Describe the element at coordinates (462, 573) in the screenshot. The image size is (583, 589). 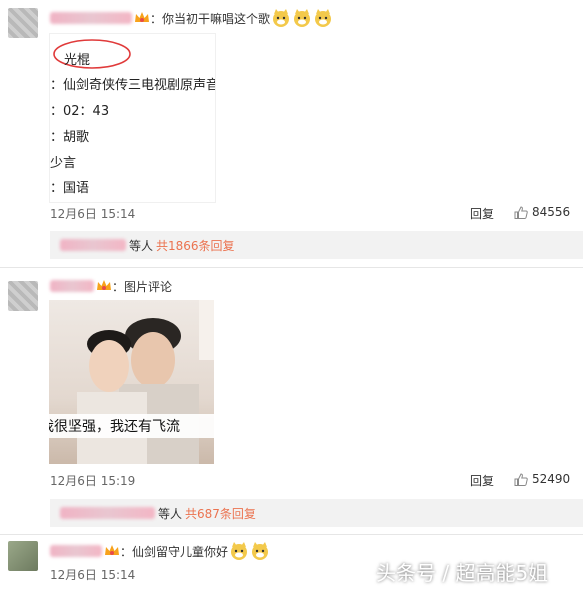
I see `watermark: 头条号 / 超高能5姐` at that location.